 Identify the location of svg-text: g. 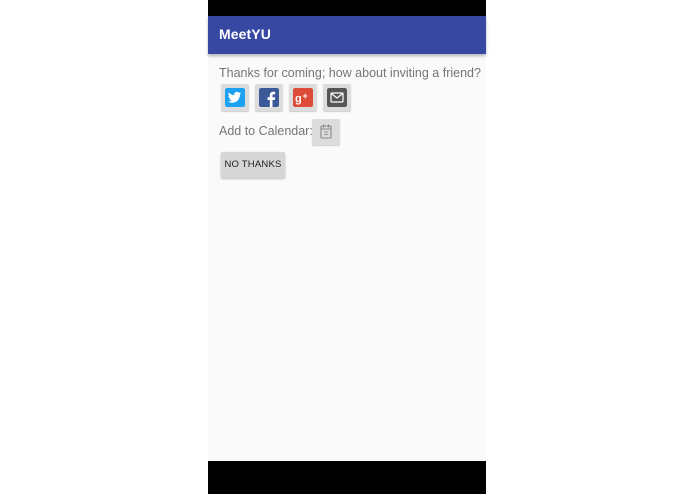
(298, 99).